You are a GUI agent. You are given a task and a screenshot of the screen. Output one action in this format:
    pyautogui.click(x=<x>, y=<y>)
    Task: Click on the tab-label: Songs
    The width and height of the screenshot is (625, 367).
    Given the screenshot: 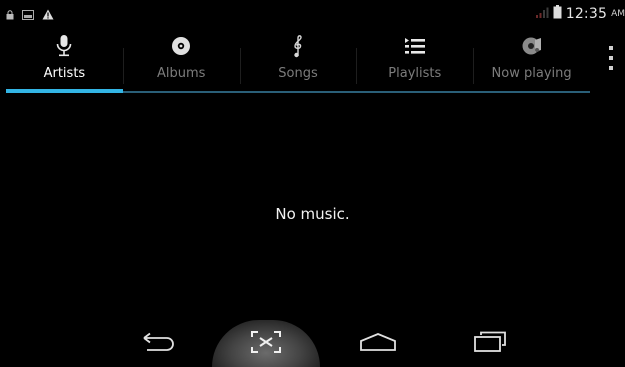 What is the action you would take?
    pyautogui.click(x=298, y=73)
    